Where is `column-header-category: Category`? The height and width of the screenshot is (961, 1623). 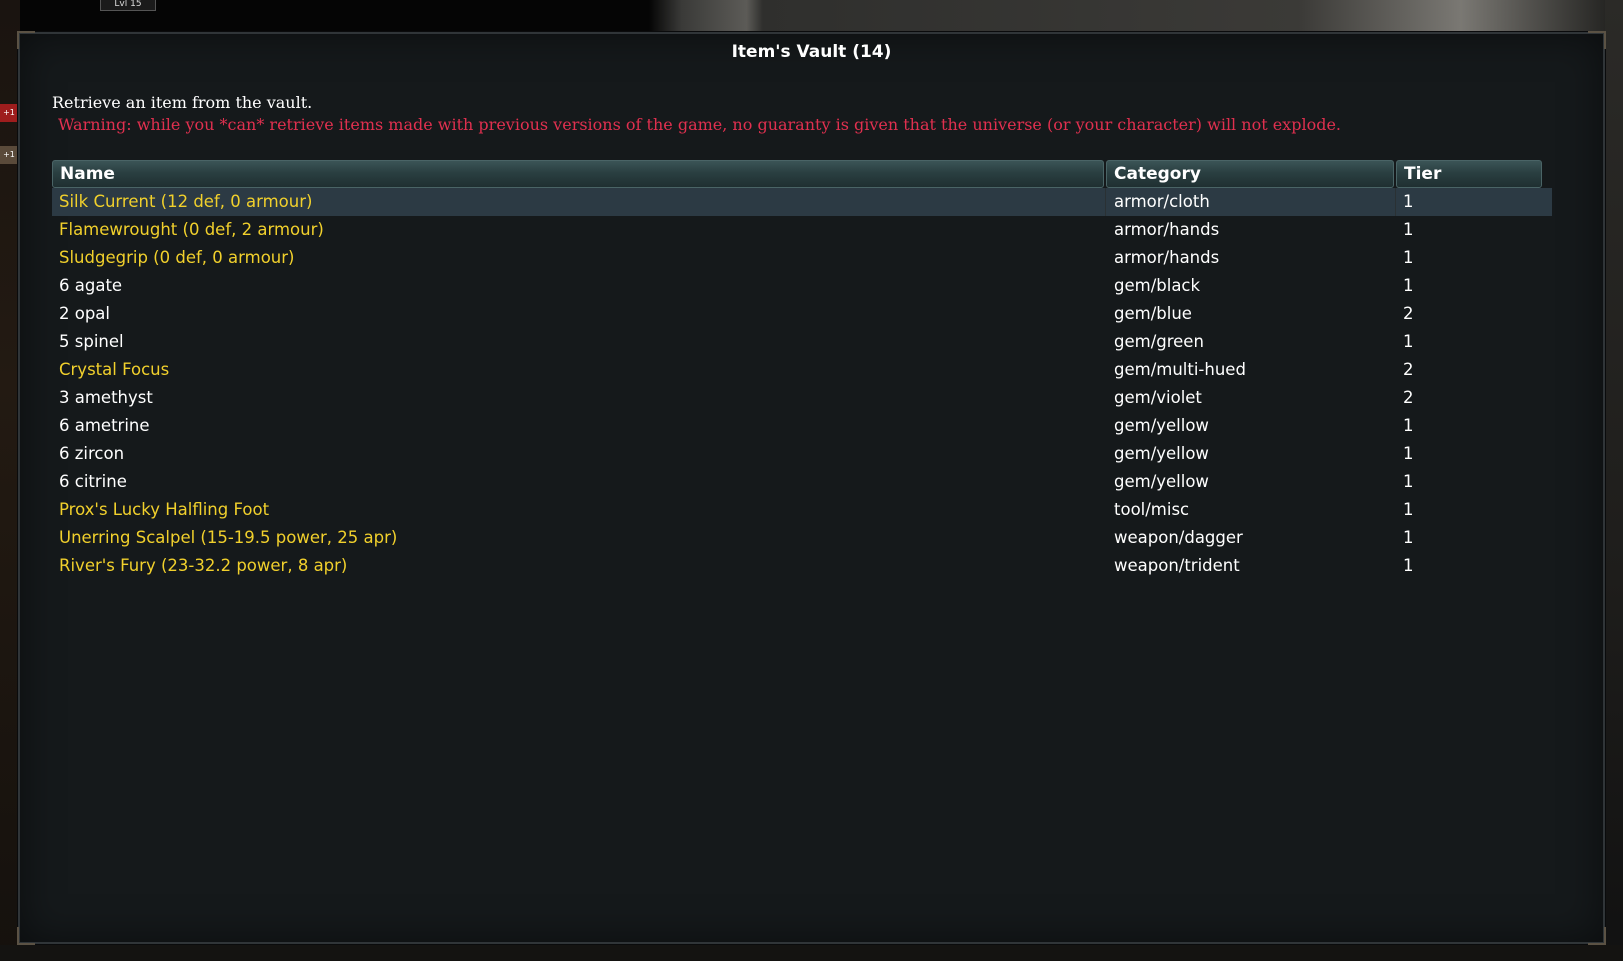
column-header-category: Category is located at coordinates (1250, 174).